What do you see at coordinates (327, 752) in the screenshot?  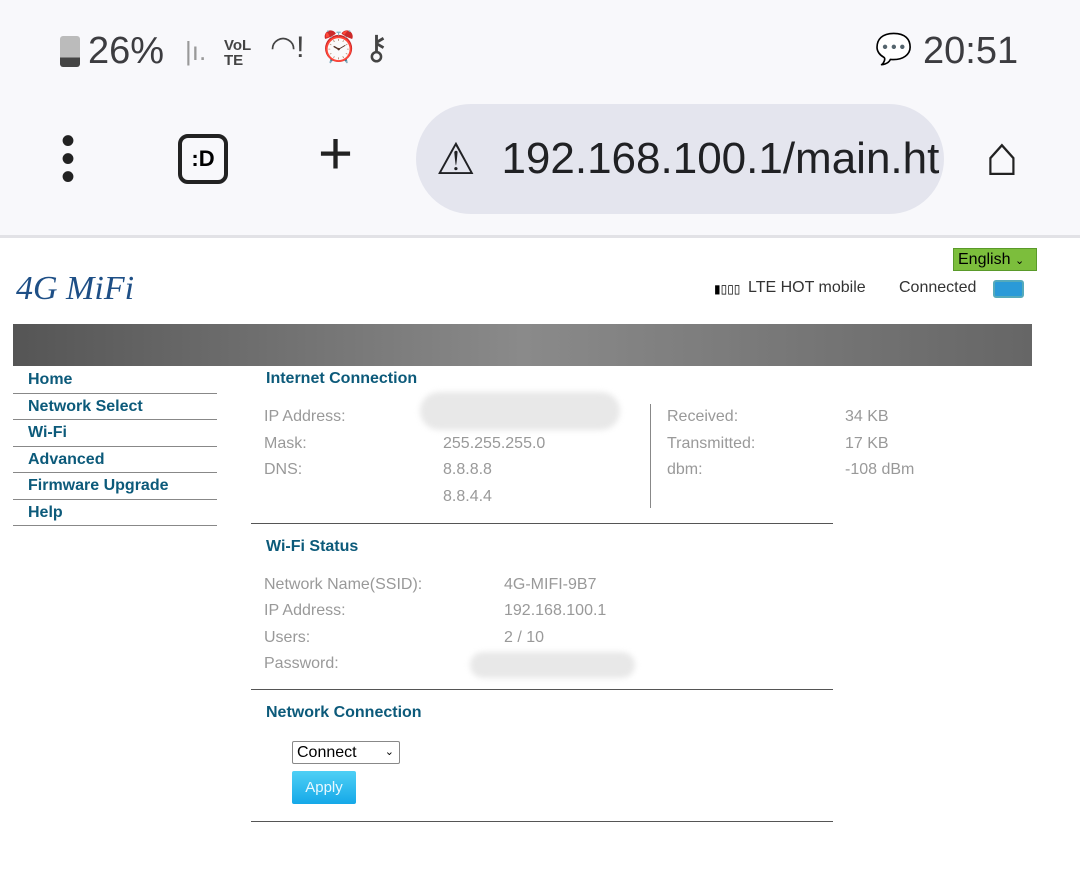 I see `connection-select-value: Connect` at bounding box center [327, 752].